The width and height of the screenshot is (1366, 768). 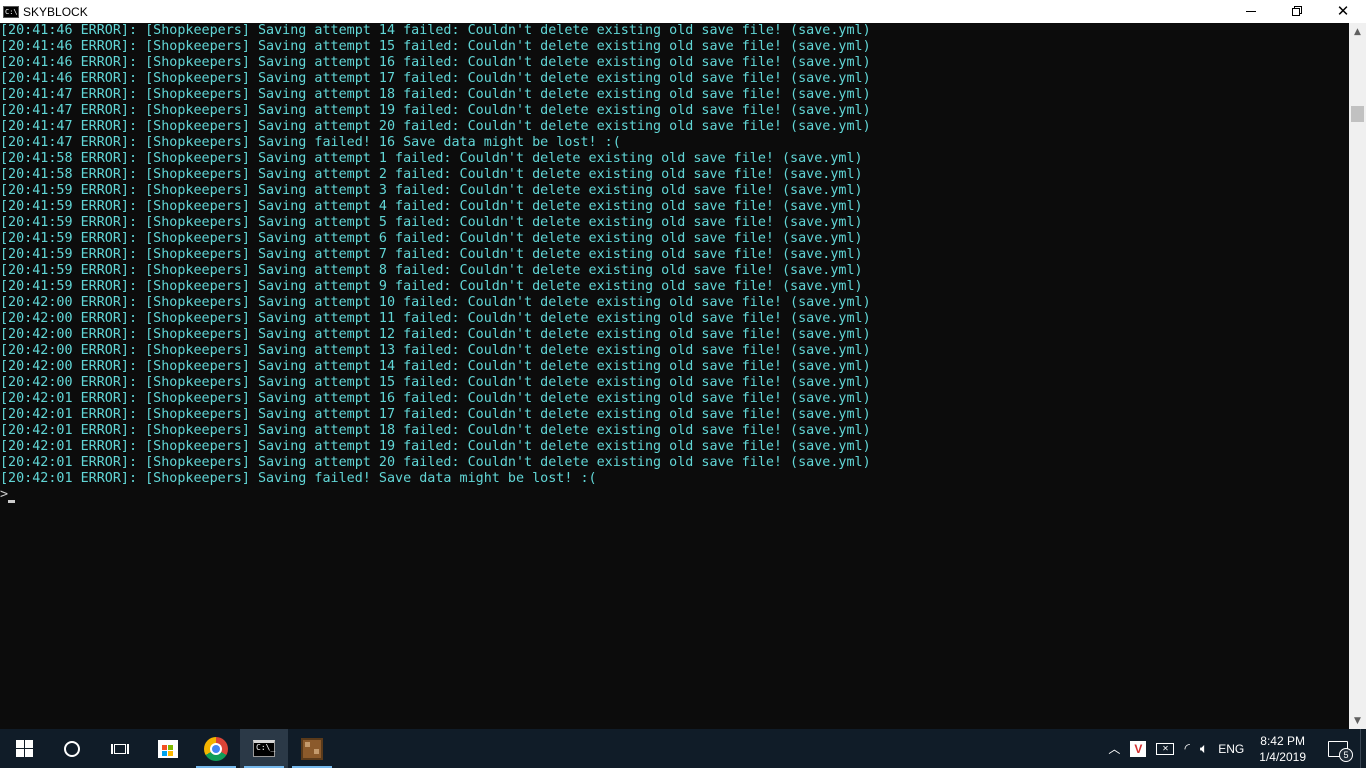 I want to click on minimize-button, so click(x=1251, y=11).